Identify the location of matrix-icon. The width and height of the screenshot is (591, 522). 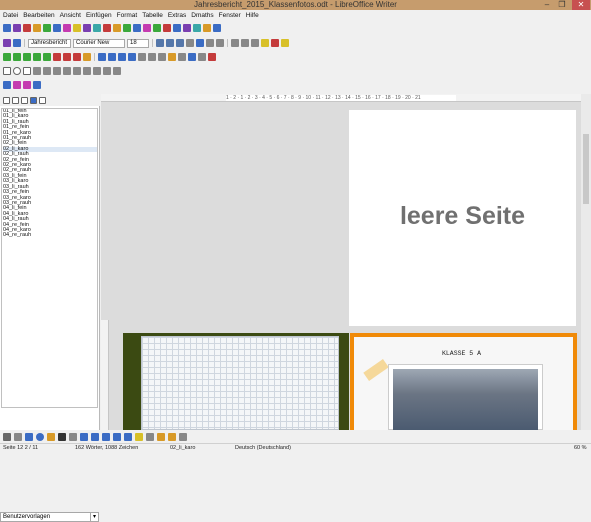
(67, 28).